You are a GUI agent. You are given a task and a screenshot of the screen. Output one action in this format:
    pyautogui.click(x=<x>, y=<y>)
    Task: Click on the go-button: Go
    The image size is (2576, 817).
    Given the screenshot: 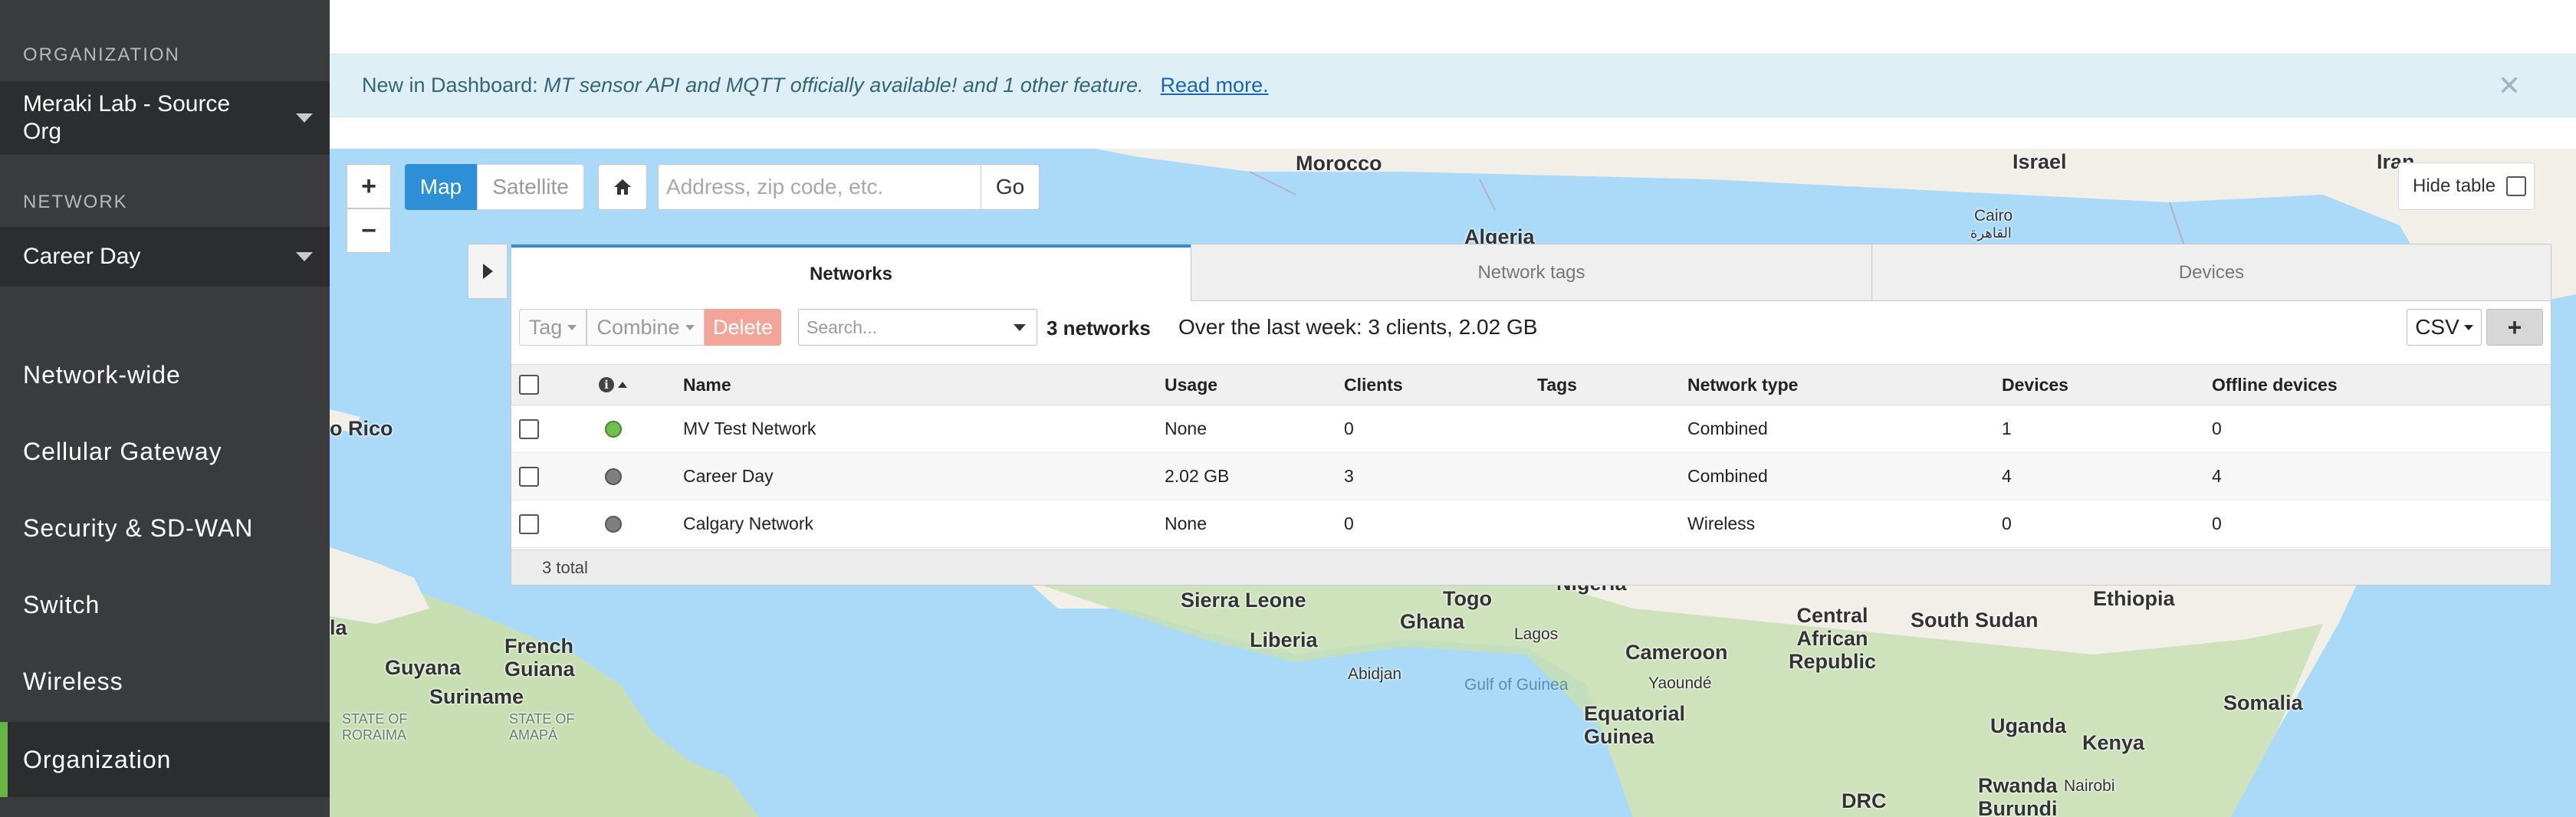 What is the action you would take?
    pyautogui.click(x=1010, y=187)
    